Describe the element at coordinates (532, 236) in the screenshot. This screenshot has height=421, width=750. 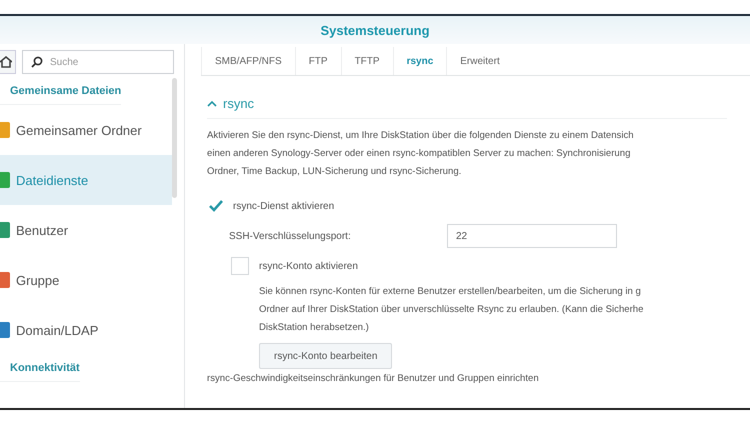
I see `port-input-field: 22` at that location.